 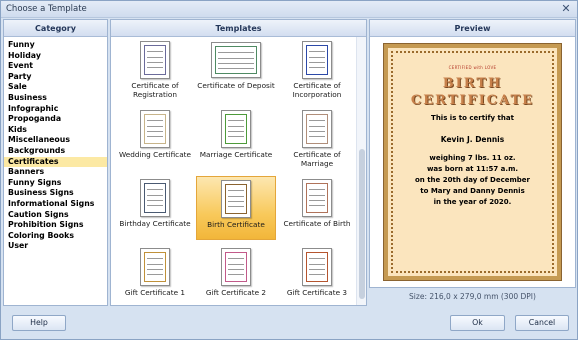 I want to click on preview-header: Preview, so click(x=472, y=28).